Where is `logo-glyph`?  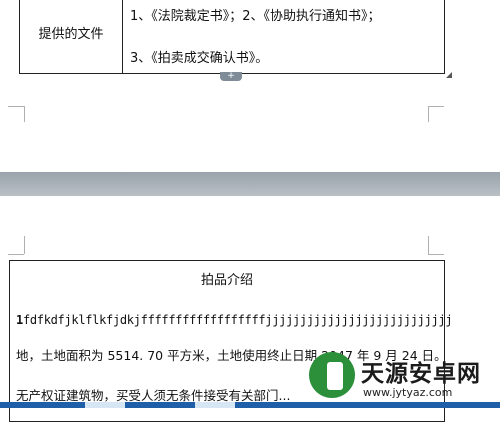
logo-glyph is located at coordinates (335, 376).